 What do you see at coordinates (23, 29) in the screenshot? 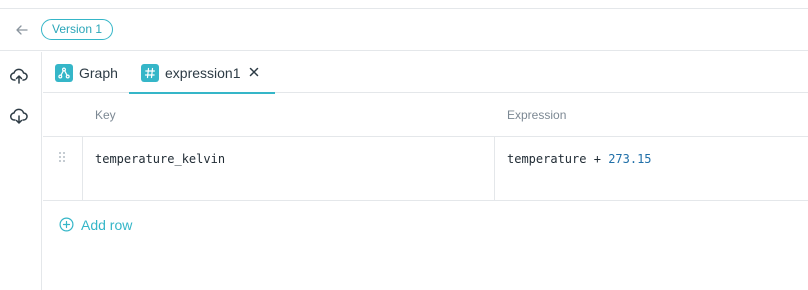
I see `arrow-left-icon` at bounding box center [23, 29].